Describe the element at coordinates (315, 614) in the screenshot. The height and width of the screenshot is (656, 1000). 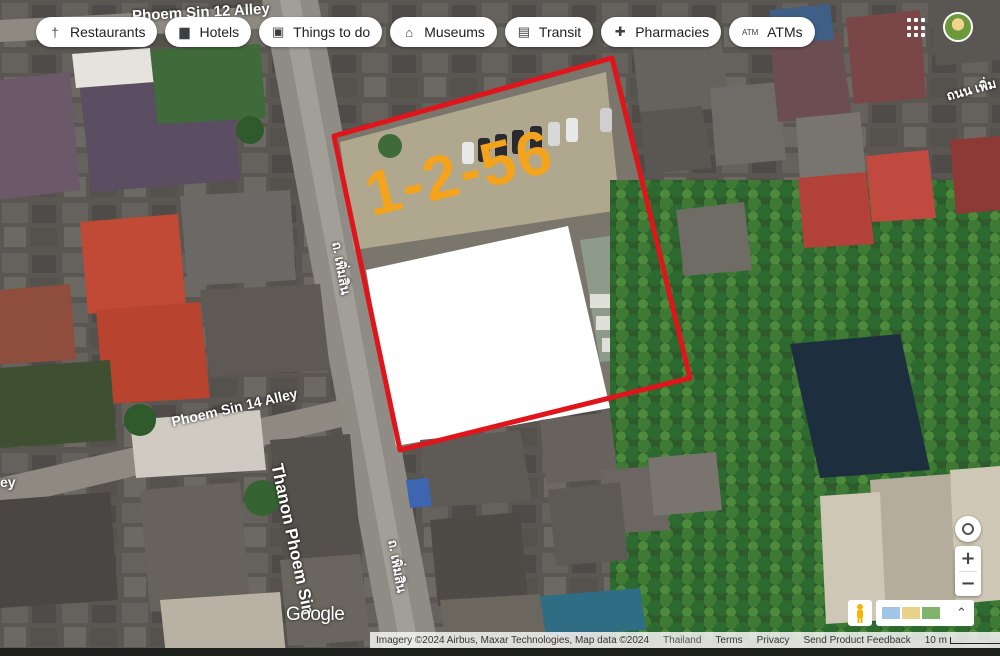
I see `google-logo: Google` at that location.